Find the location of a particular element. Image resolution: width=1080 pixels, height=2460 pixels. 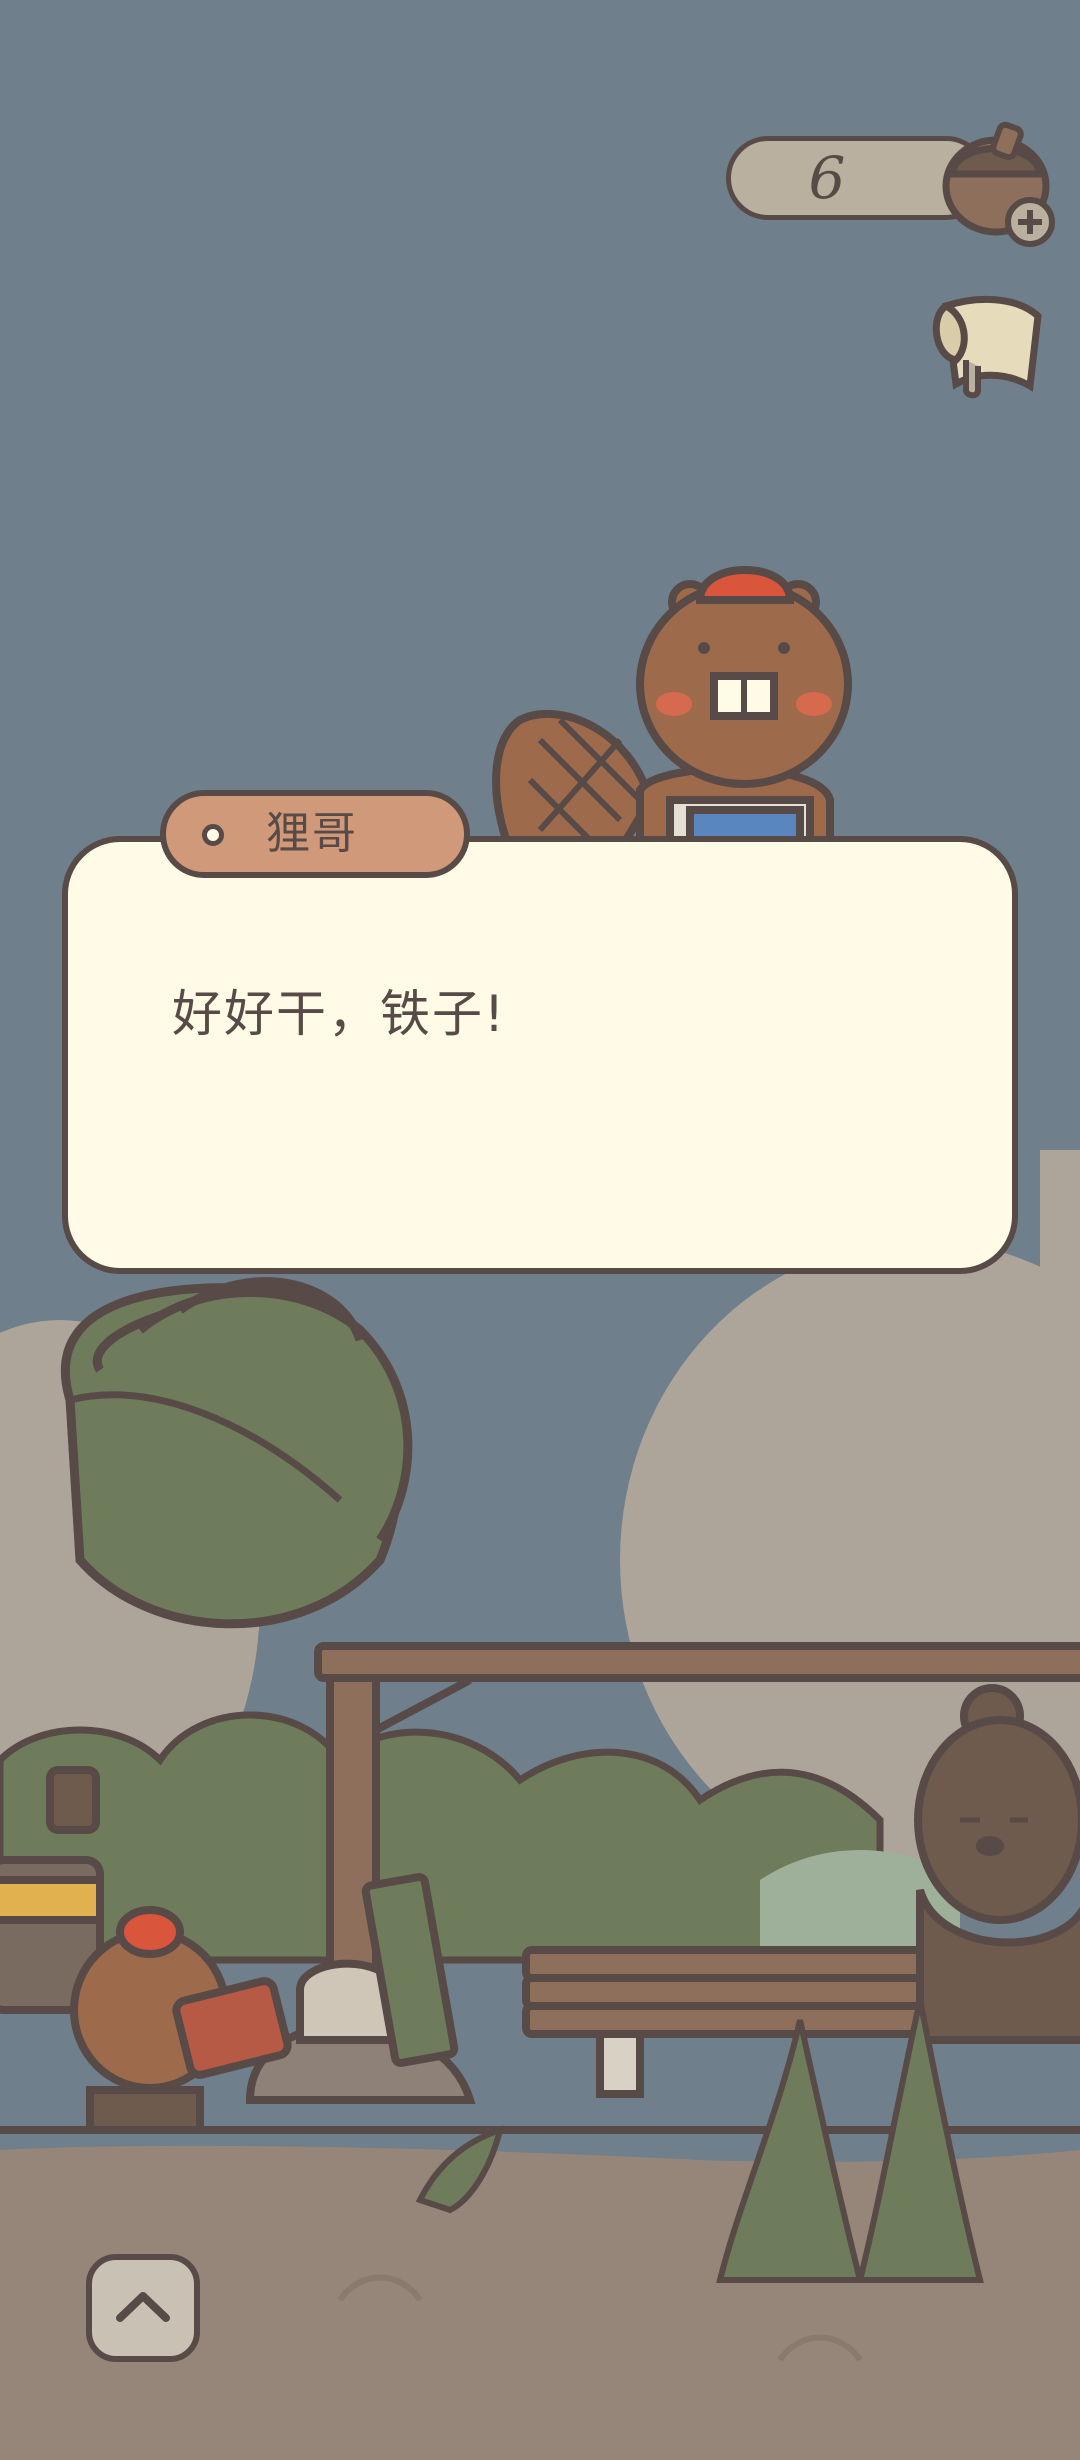

speaker-name-tag: 狸哥 is located at coordinates (315, 834).